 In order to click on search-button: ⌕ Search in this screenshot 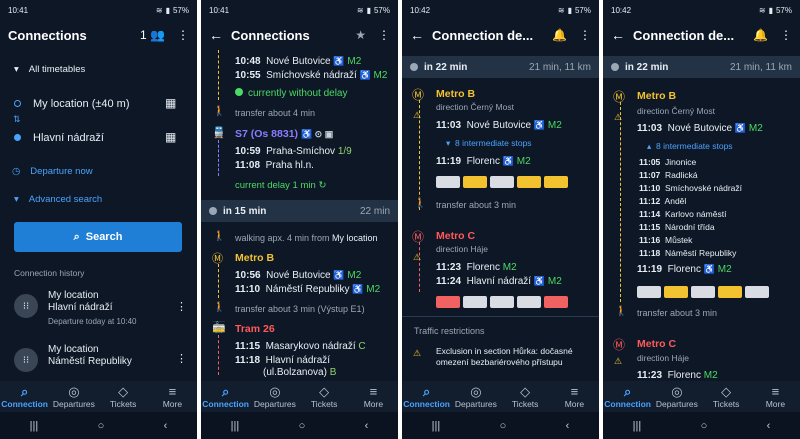, I will do `click(98, 237)`.